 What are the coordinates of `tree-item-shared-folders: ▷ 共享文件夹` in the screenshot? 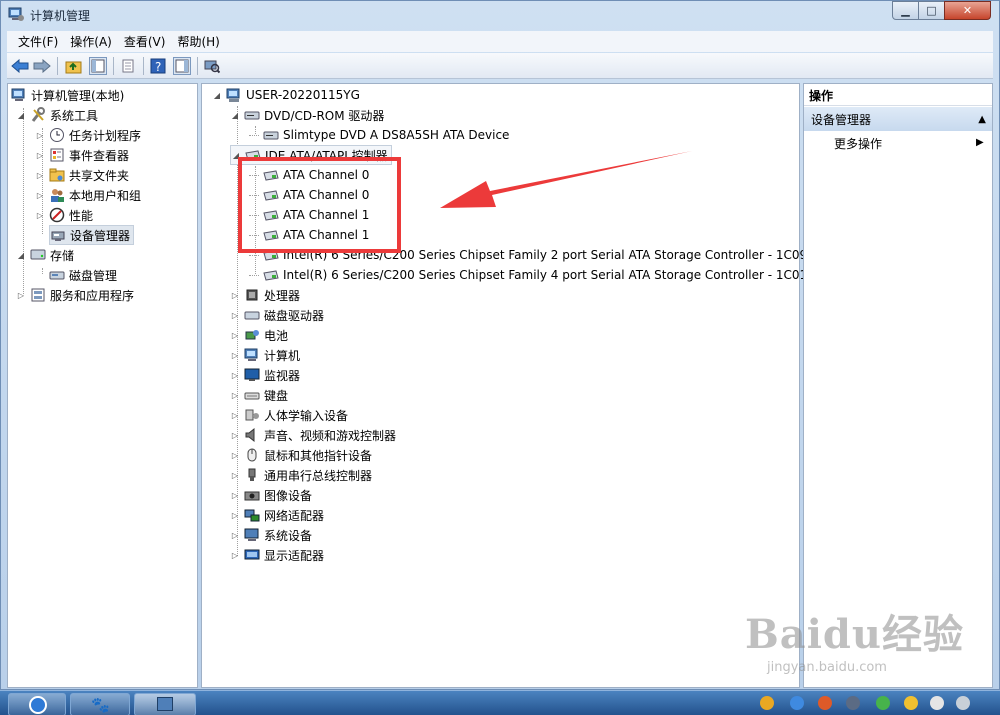 It's located at (82, 175).